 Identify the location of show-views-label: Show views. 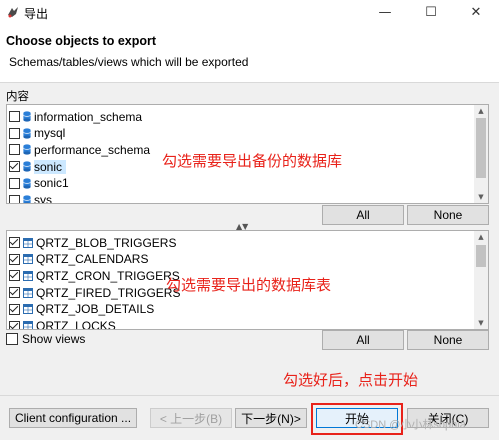
(54, 339).